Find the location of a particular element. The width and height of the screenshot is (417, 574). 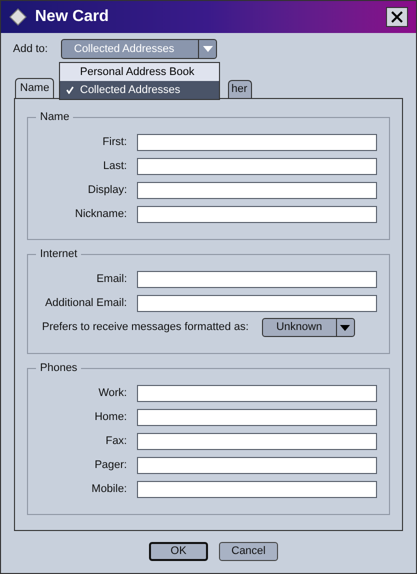

close-button is located at coordinates (397, 17).